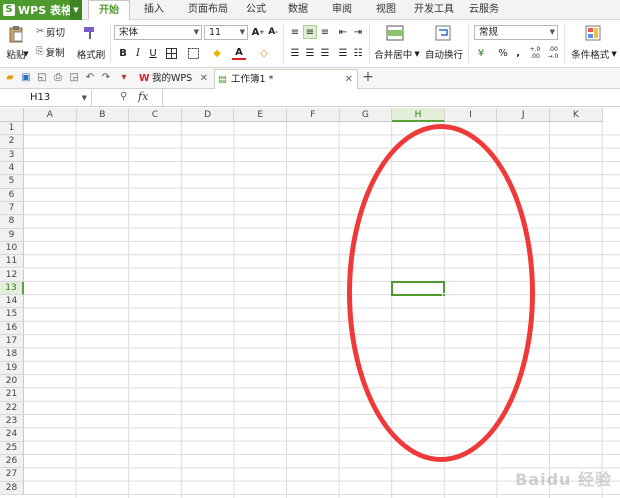 The width and height of the screenshot is (620, 498). What do you see at coordinates (295, 53) in the screenshot?
I see `align-left-icon: ☰` at bounding box center [295, 53].